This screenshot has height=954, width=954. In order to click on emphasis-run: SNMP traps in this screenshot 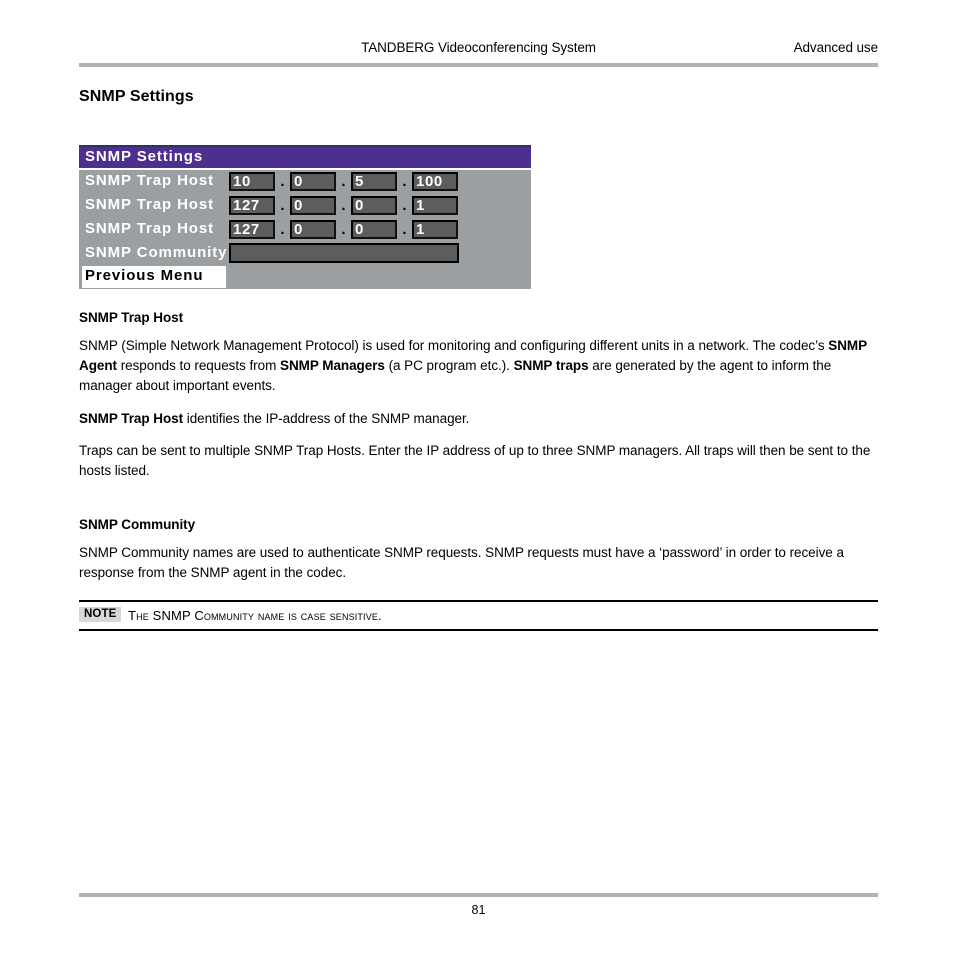, I will do `click(551, 365)`.